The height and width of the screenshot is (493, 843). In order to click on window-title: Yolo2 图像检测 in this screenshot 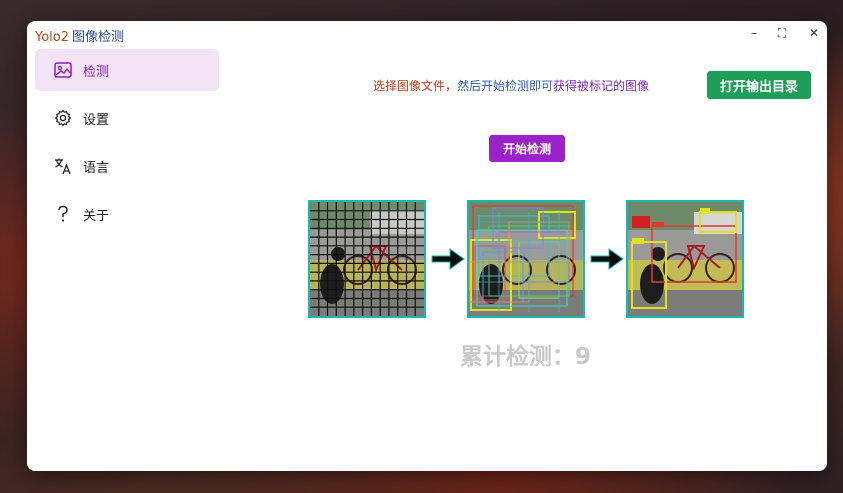, I will do `click(79, 35)`.